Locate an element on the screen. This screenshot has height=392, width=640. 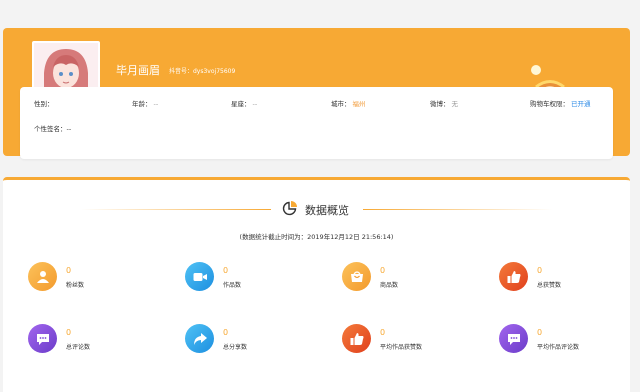
douyin-id: 抖音号：dys3voj75609 is located at coordinates (202, 71).